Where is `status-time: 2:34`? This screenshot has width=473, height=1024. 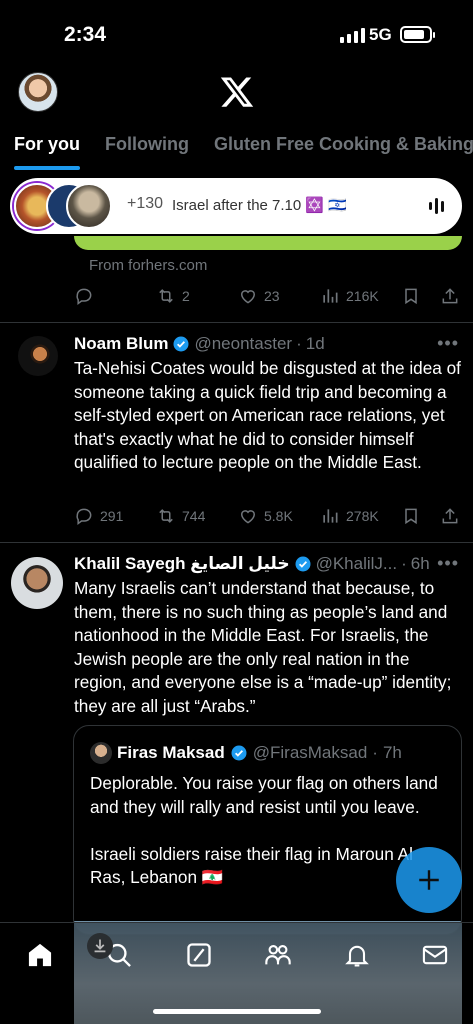
status-time: 2:34 is located at coordinates (85, 34).